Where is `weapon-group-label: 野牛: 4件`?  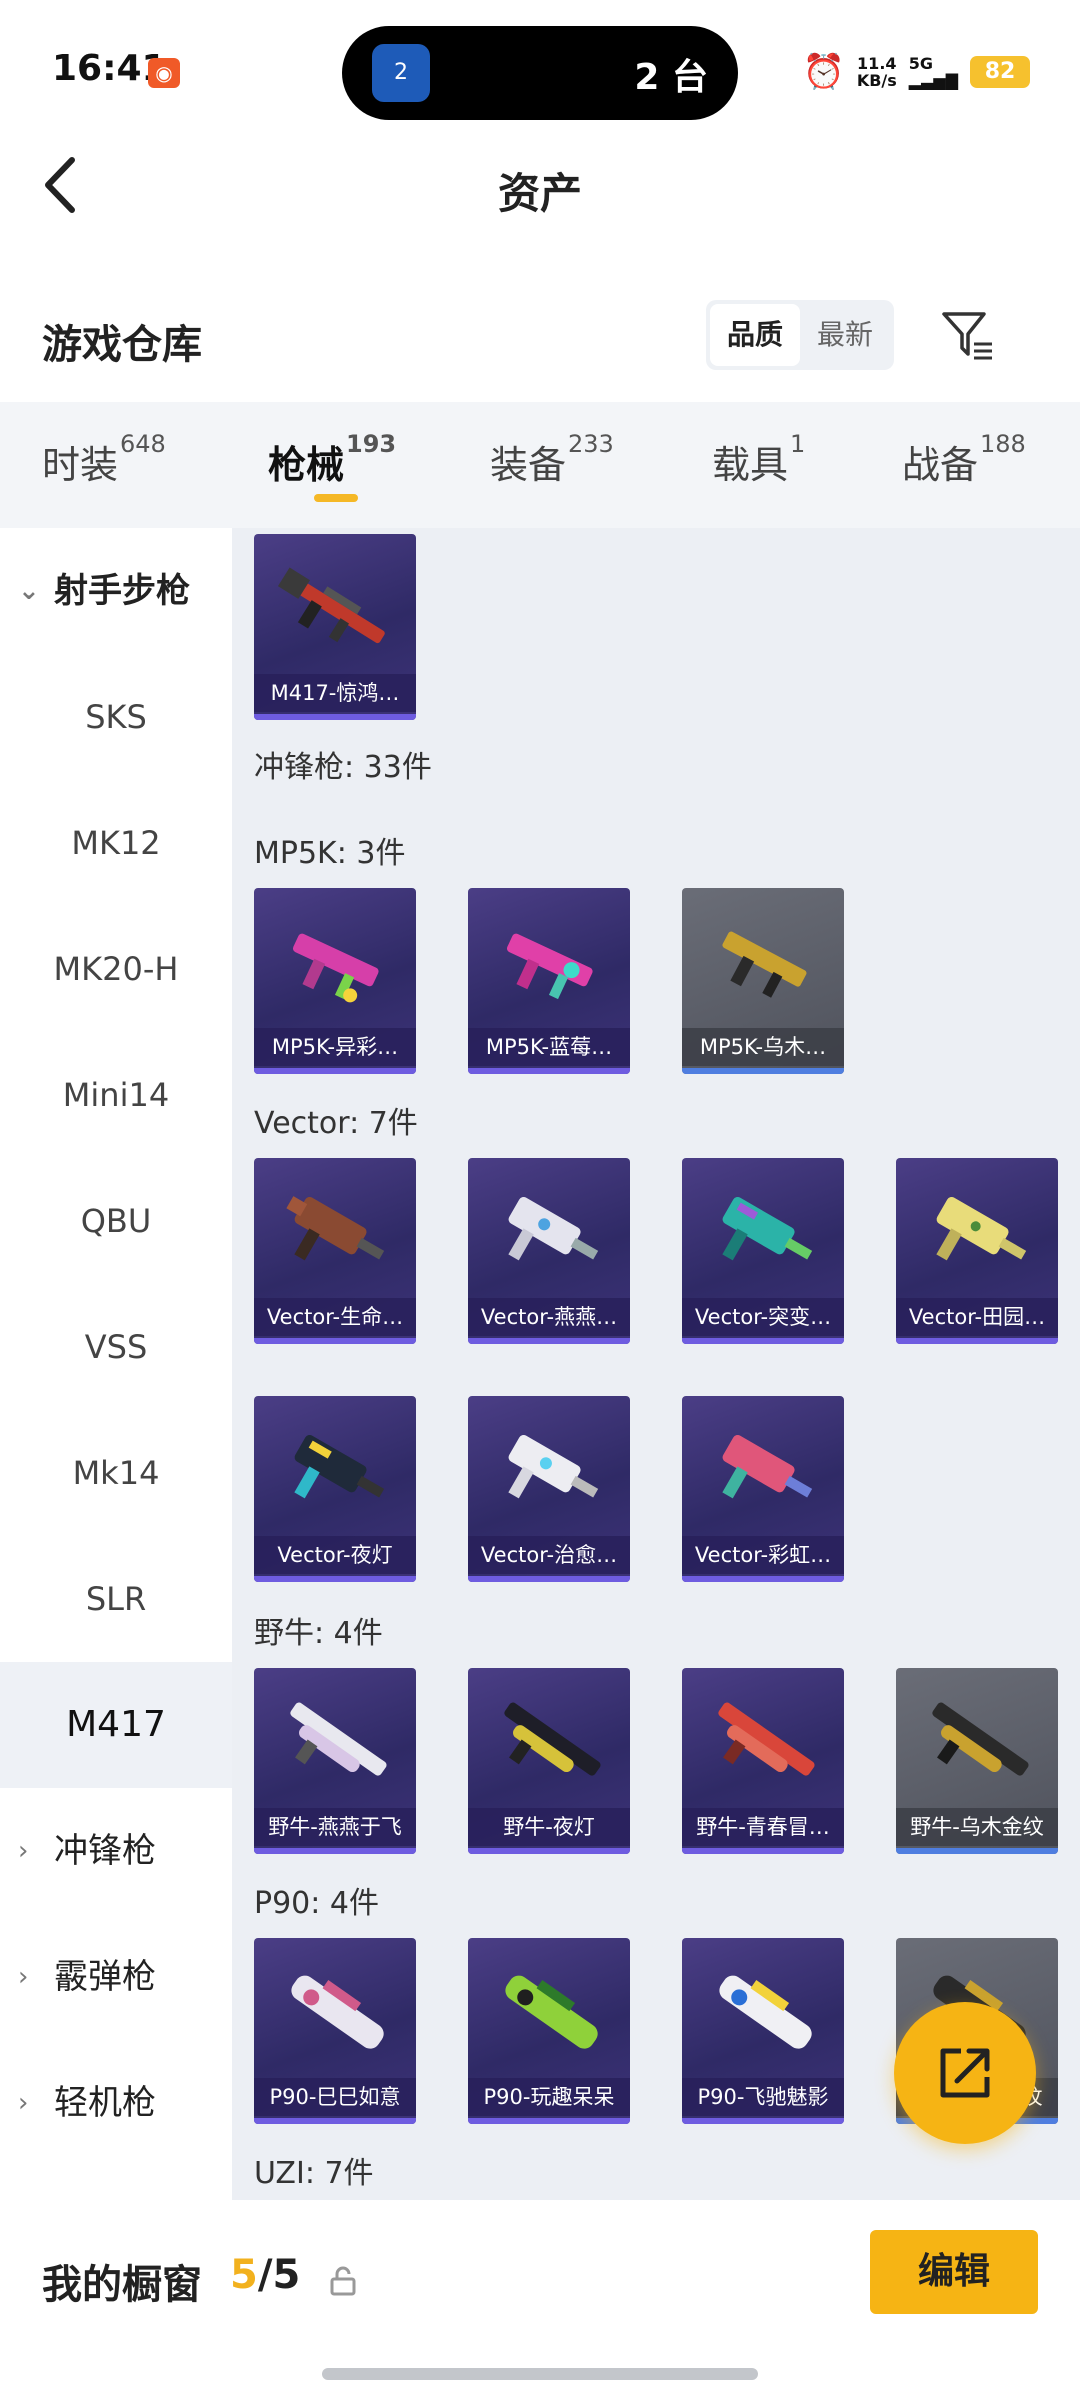 weapon-group-label: 野牛: 4件 is located at coordinates (318, 1633).